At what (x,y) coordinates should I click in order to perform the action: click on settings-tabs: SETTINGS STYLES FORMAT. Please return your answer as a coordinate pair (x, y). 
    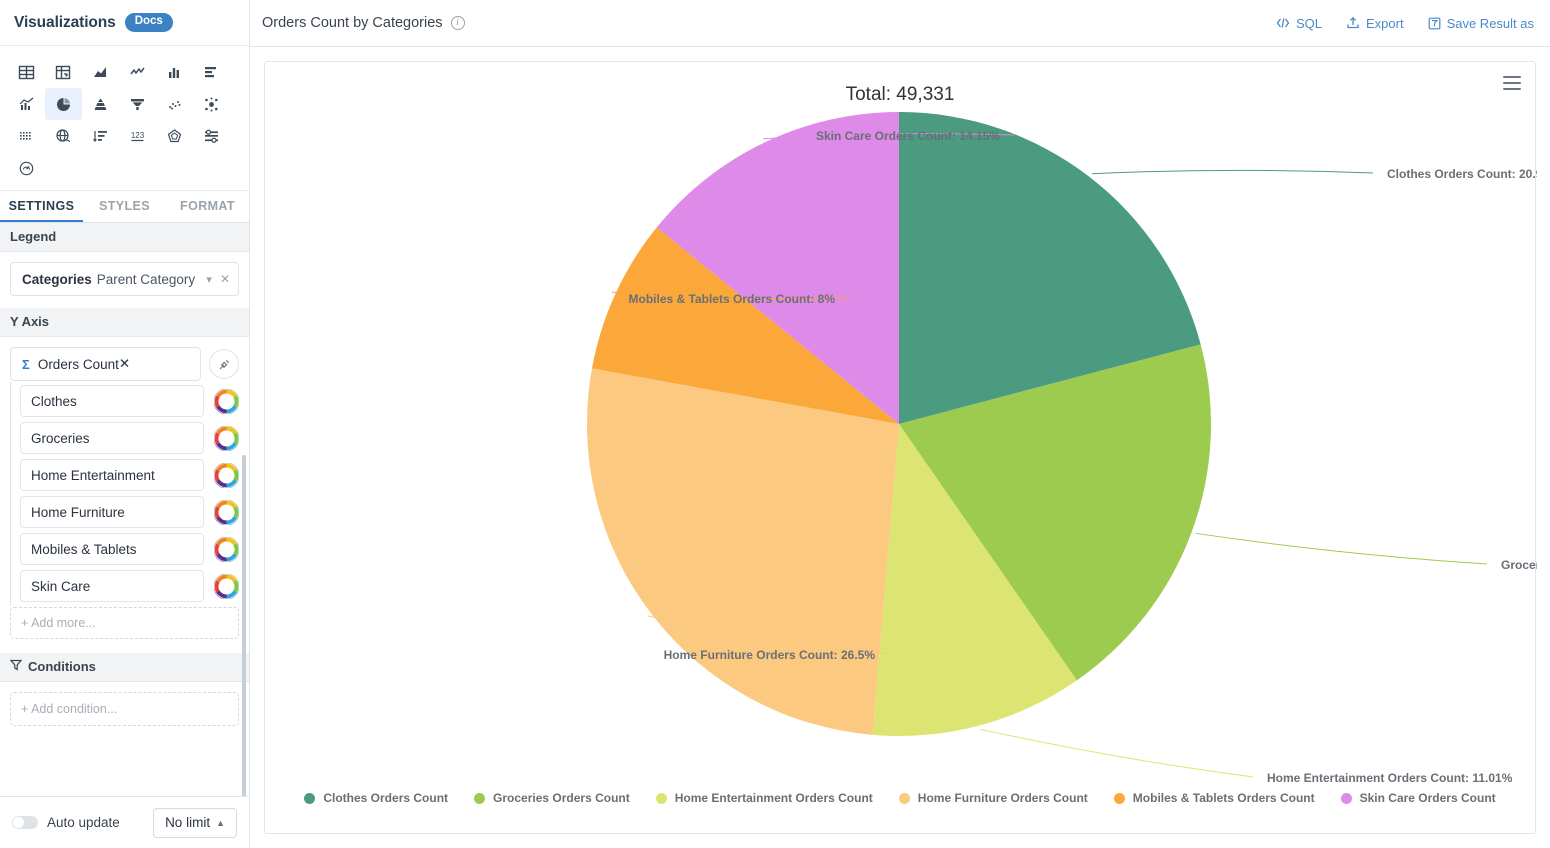
    Looking at the image, I should click on (124, 207).